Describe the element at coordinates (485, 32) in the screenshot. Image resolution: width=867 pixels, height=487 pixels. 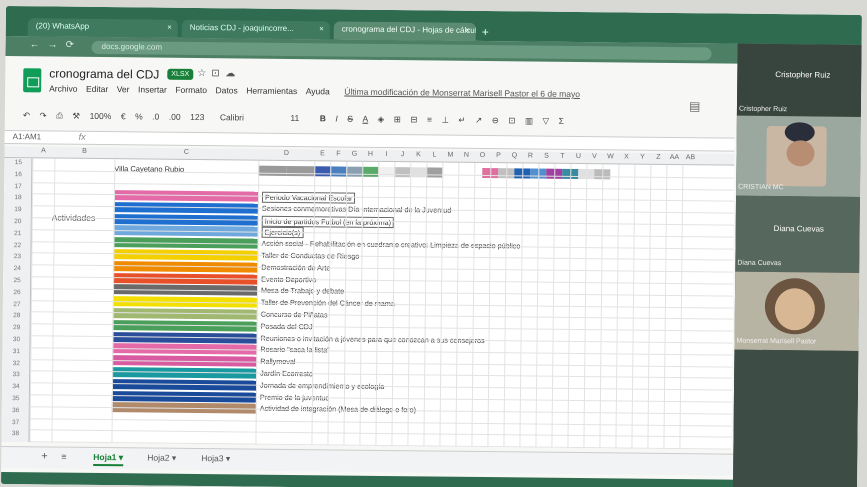
I see `new-tab-button: +` at that location.